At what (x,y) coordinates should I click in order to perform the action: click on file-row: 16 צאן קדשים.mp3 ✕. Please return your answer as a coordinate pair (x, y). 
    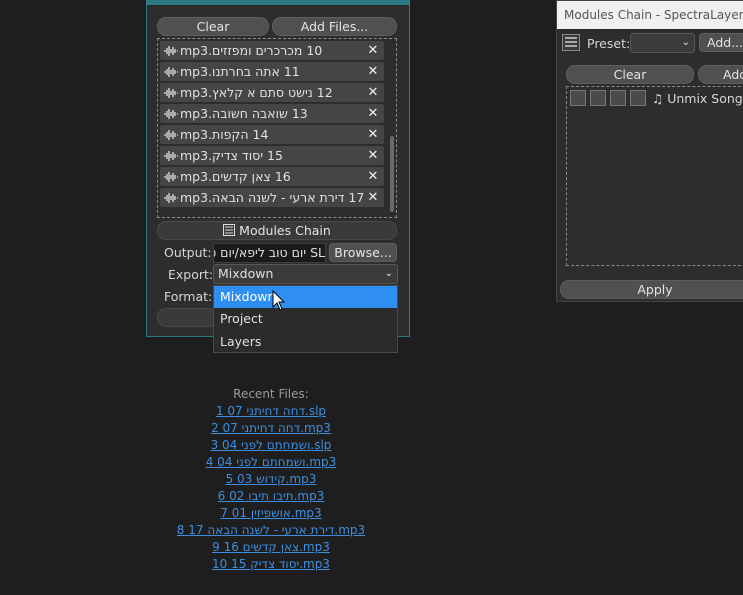
    Looking at the image, I should click on (272, 176).